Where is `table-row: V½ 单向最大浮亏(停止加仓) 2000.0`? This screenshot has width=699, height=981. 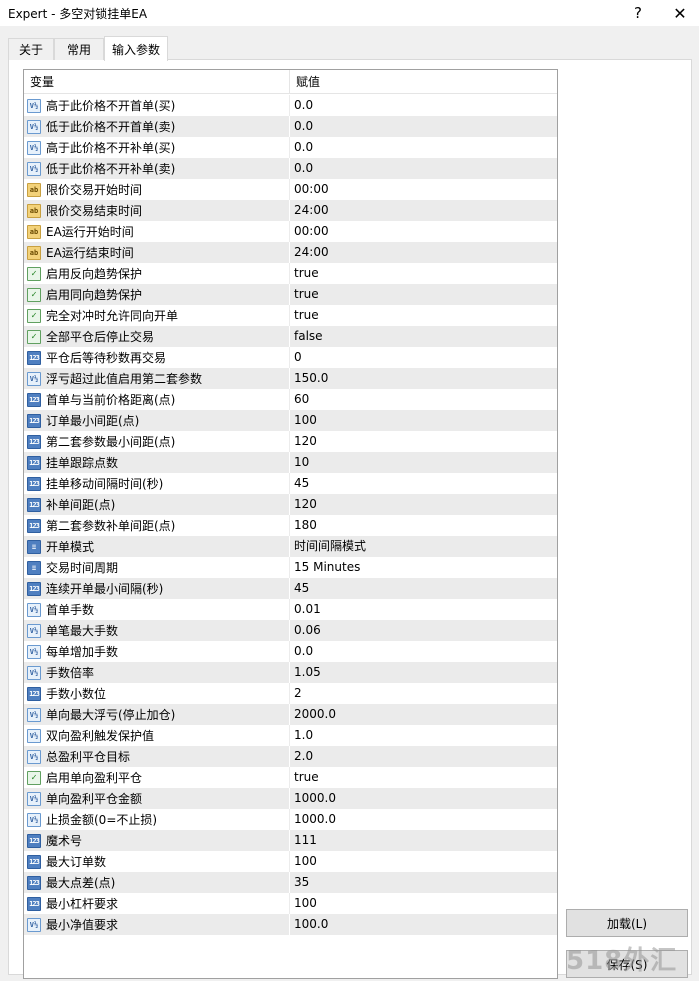
table-row: V½ 单向最大浮亏(停止加仓) 2000.0 is located at coordinates (290, 714).